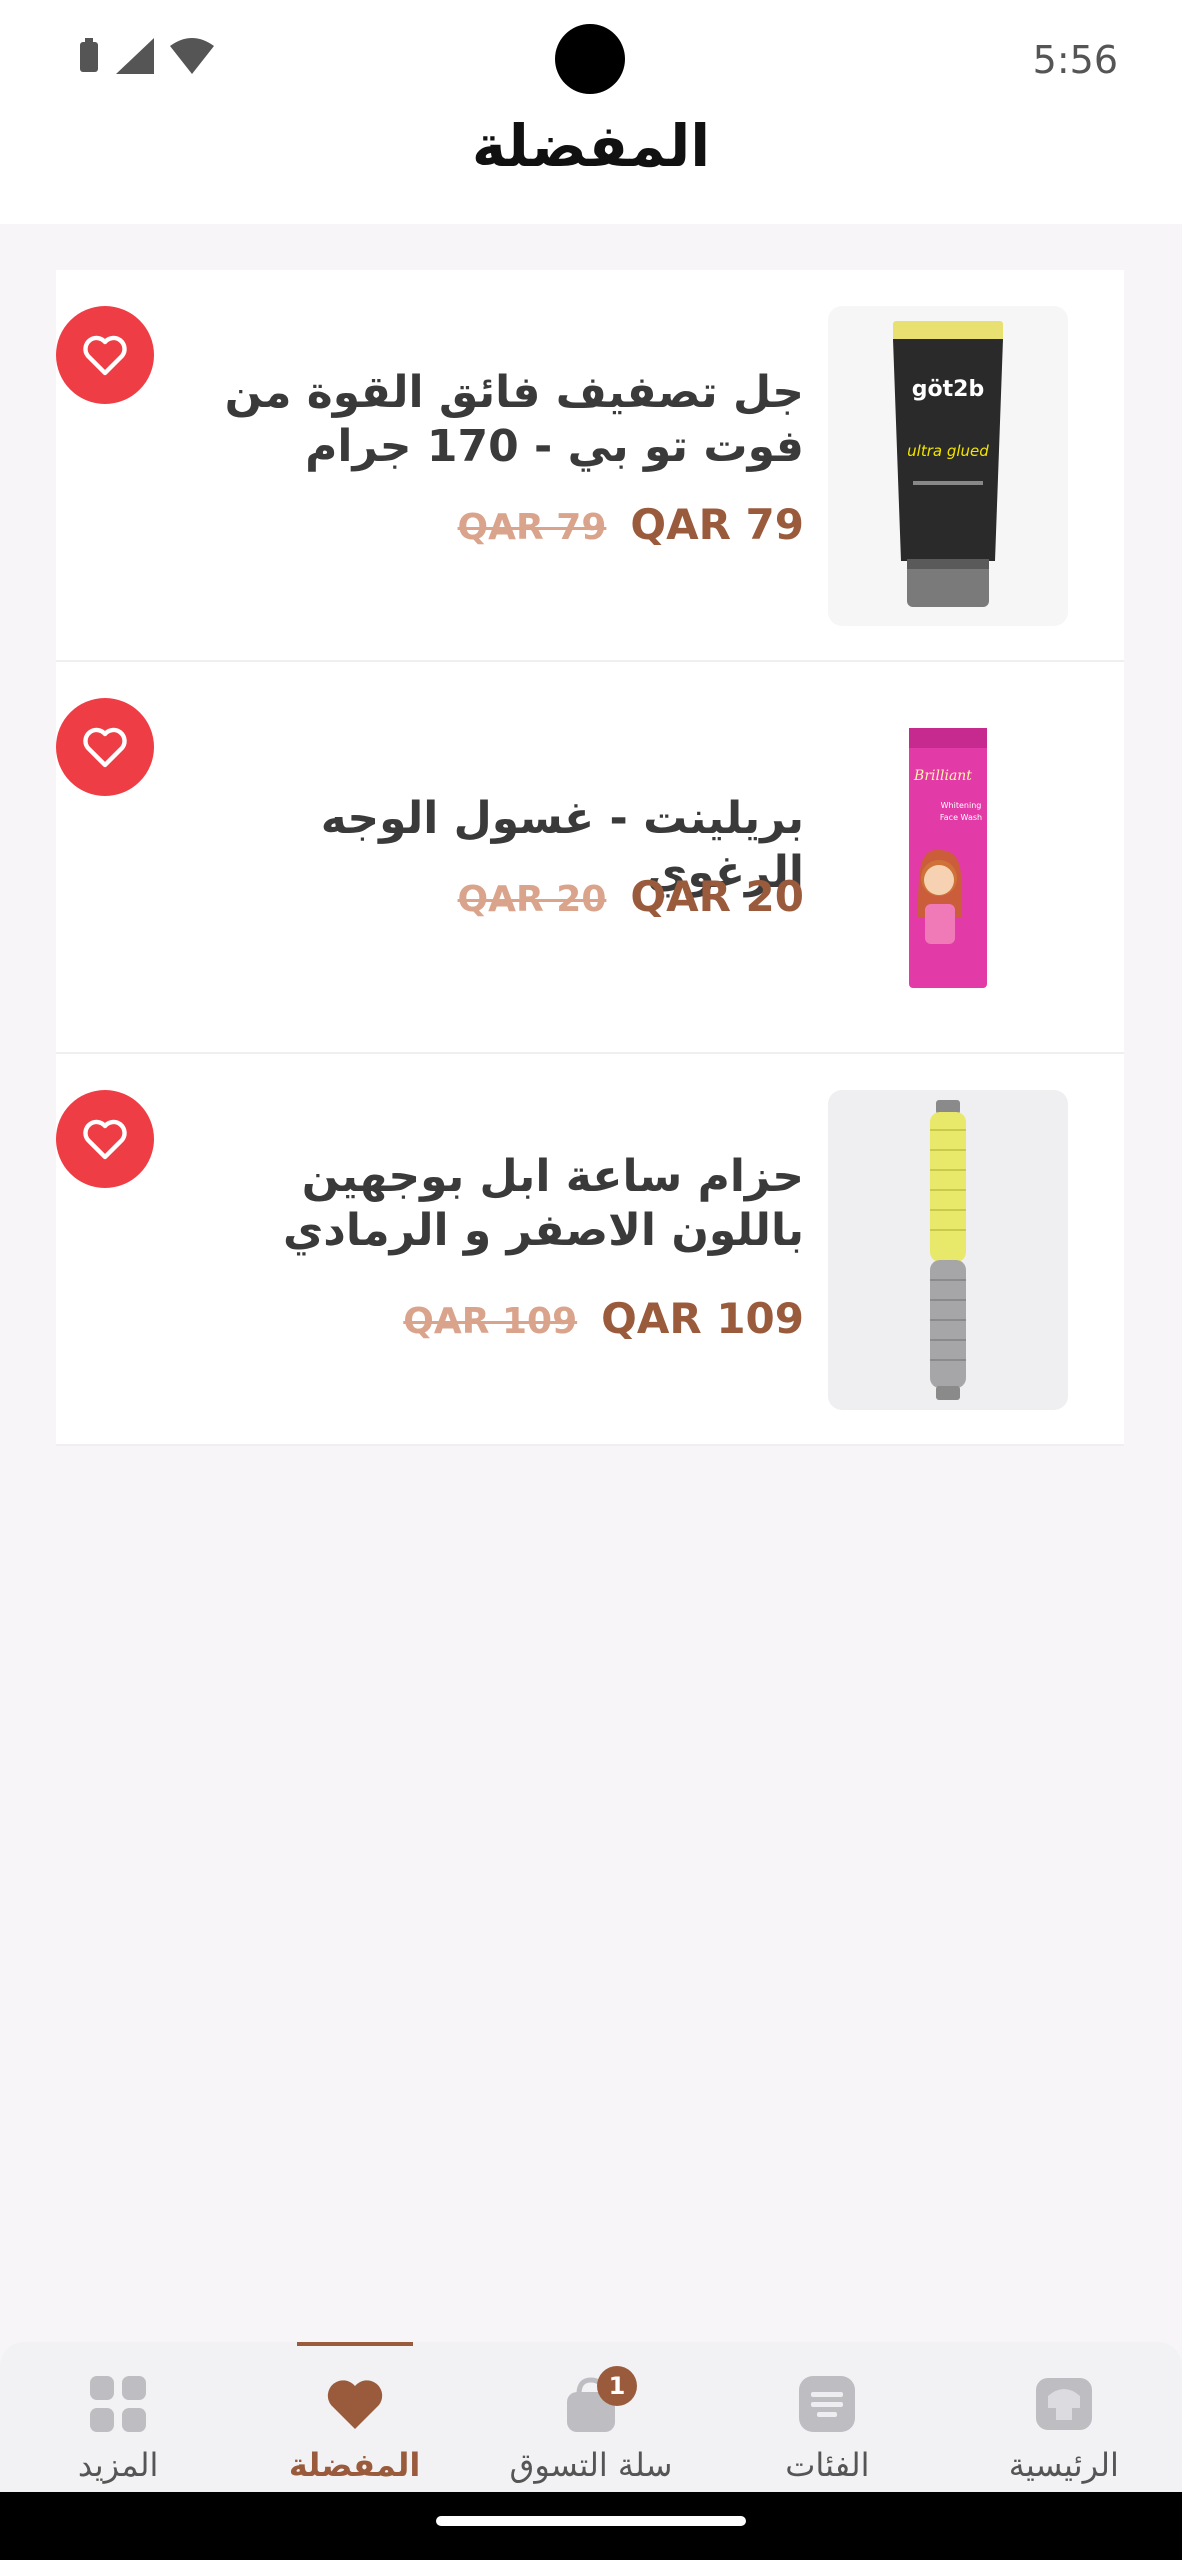  I want to click on status-time: 5:56, so click(1075, 60).